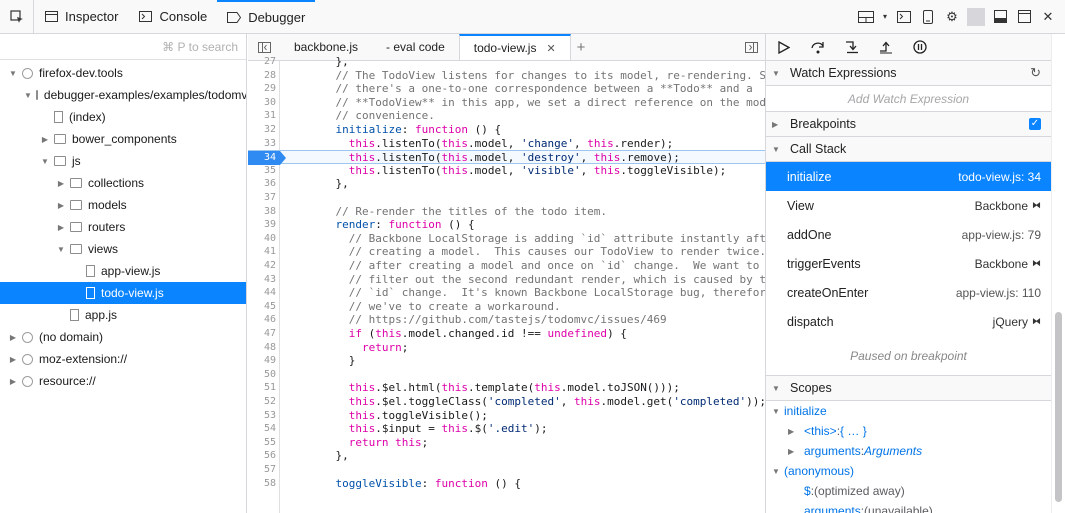 The height and width of the screenshot is (513, 1065). Describe the element at coordinates (920, 47) in the screenshot. I see `pause-on-exceptions-icon` at that location.